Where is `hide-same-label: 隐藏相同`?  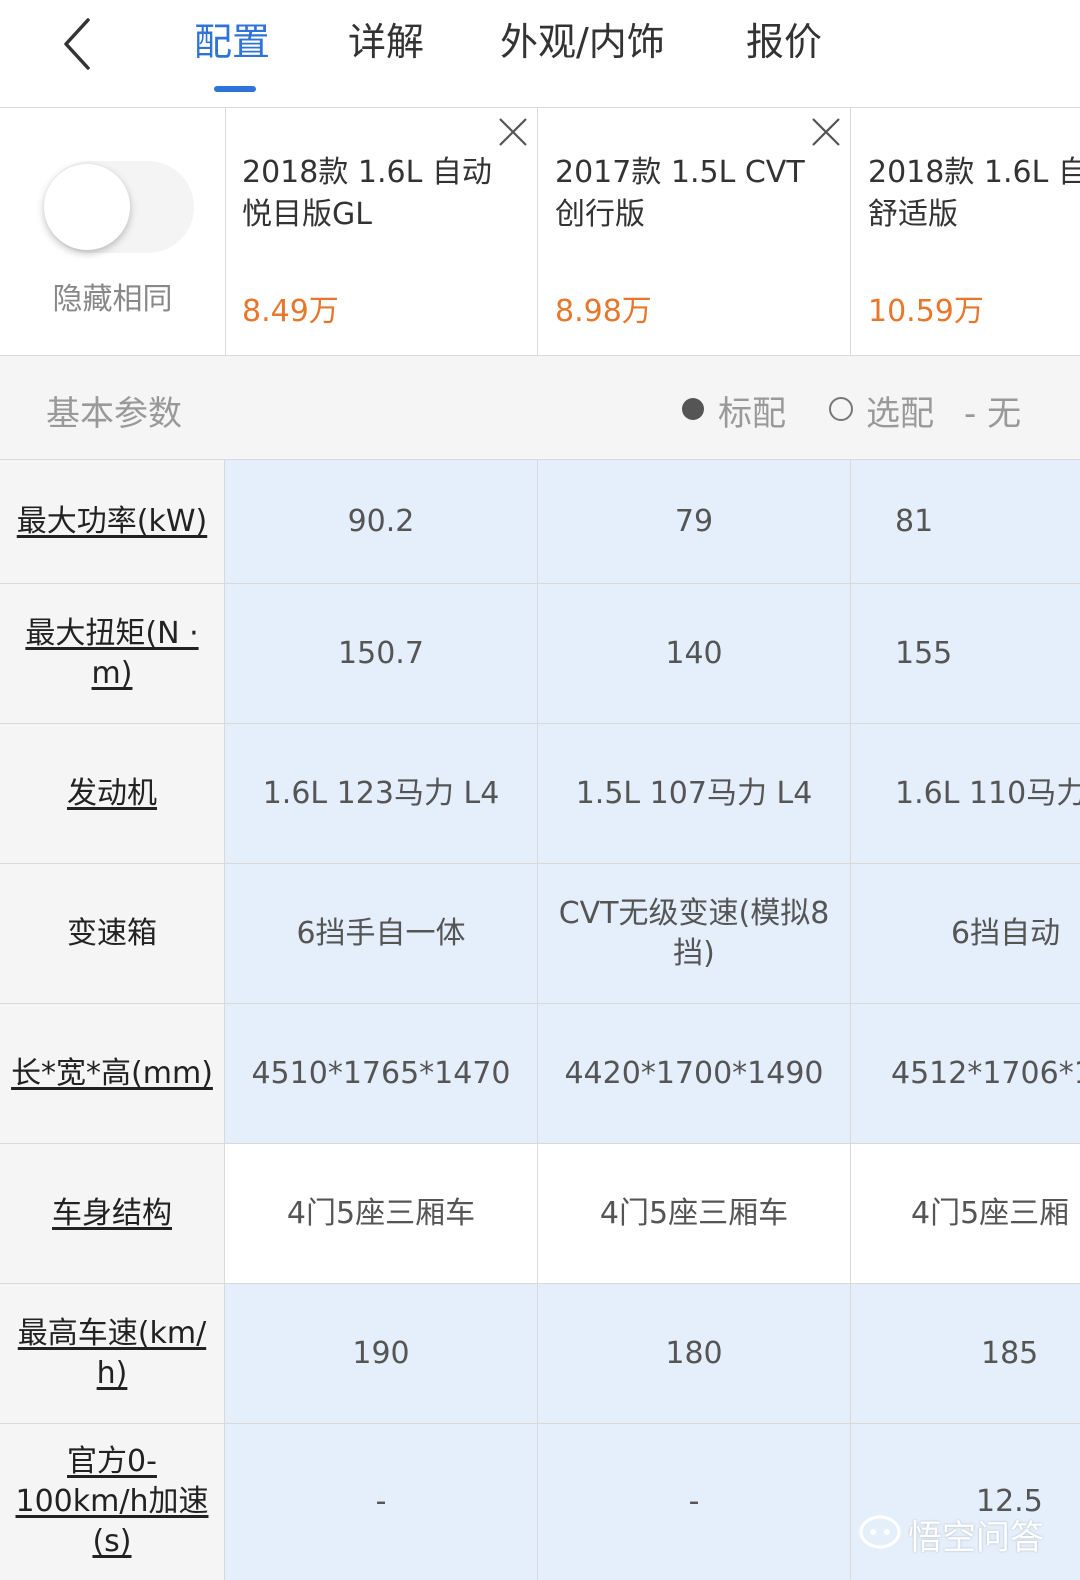 hide-same-label: 隐藏相同 is located at coordinates (112, 299).